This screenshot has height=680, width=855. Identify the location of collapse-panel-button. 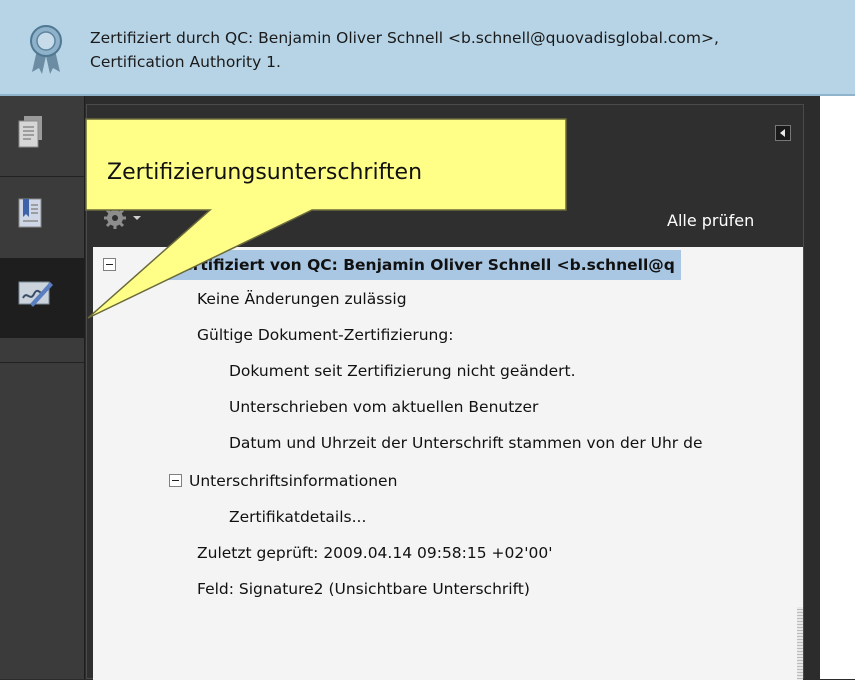
(783, 133).